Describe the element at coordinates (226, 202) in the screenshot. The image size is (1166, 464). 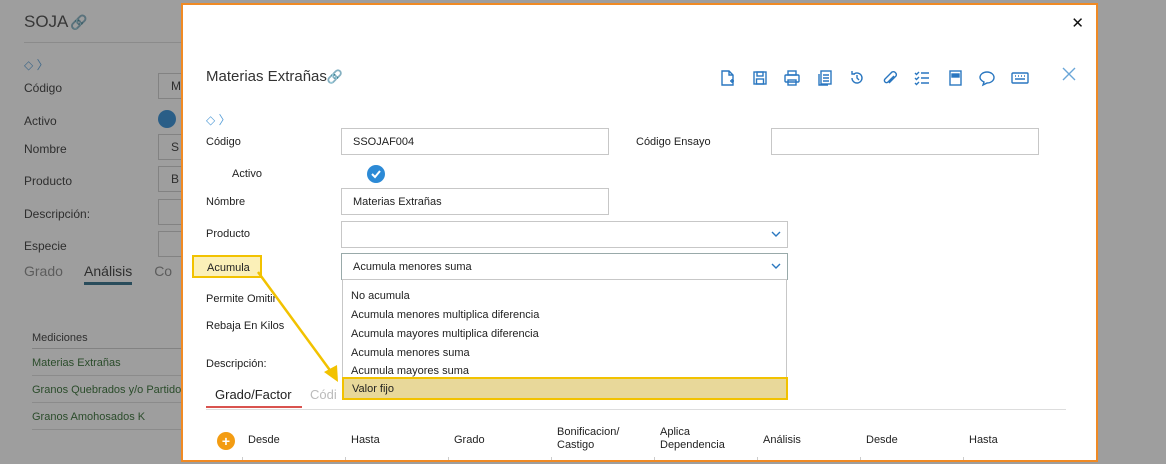
I see `label-nombre: Nómbre` at that location.